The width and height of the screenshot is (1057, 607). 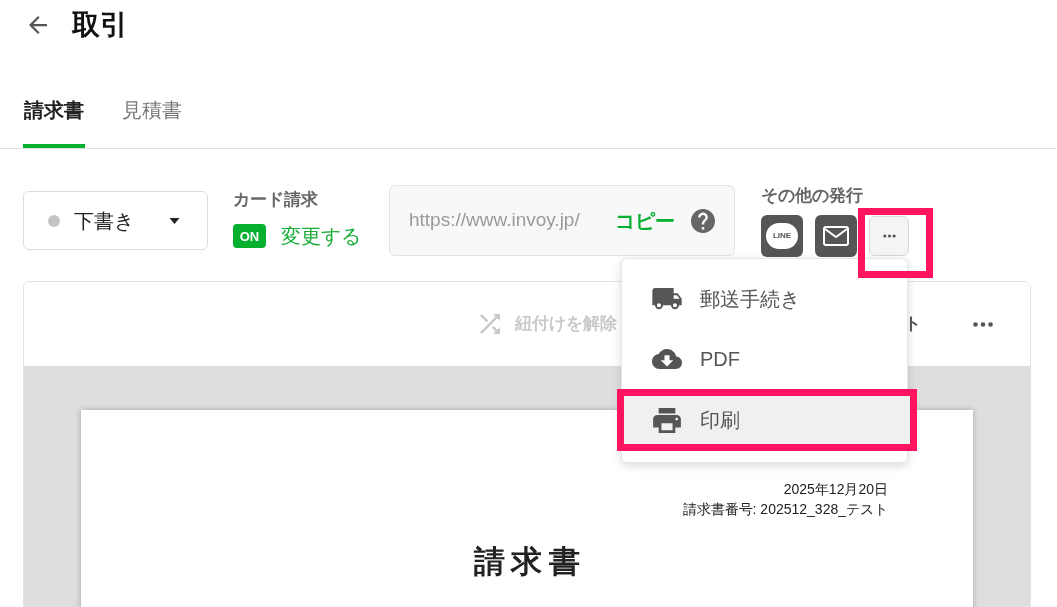 I want to click on back-button, so click(x=38, y=25).